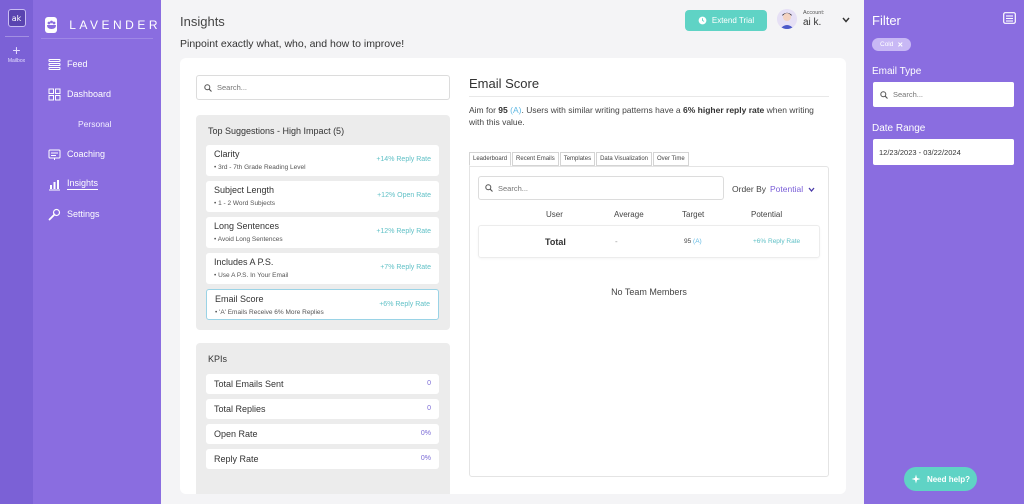 The height and width of the screenshot is (504, 1024). Describe the element at coordinates (86, 154) in the screenshot. I see `sidebar-item-label: Coaching` at that location.